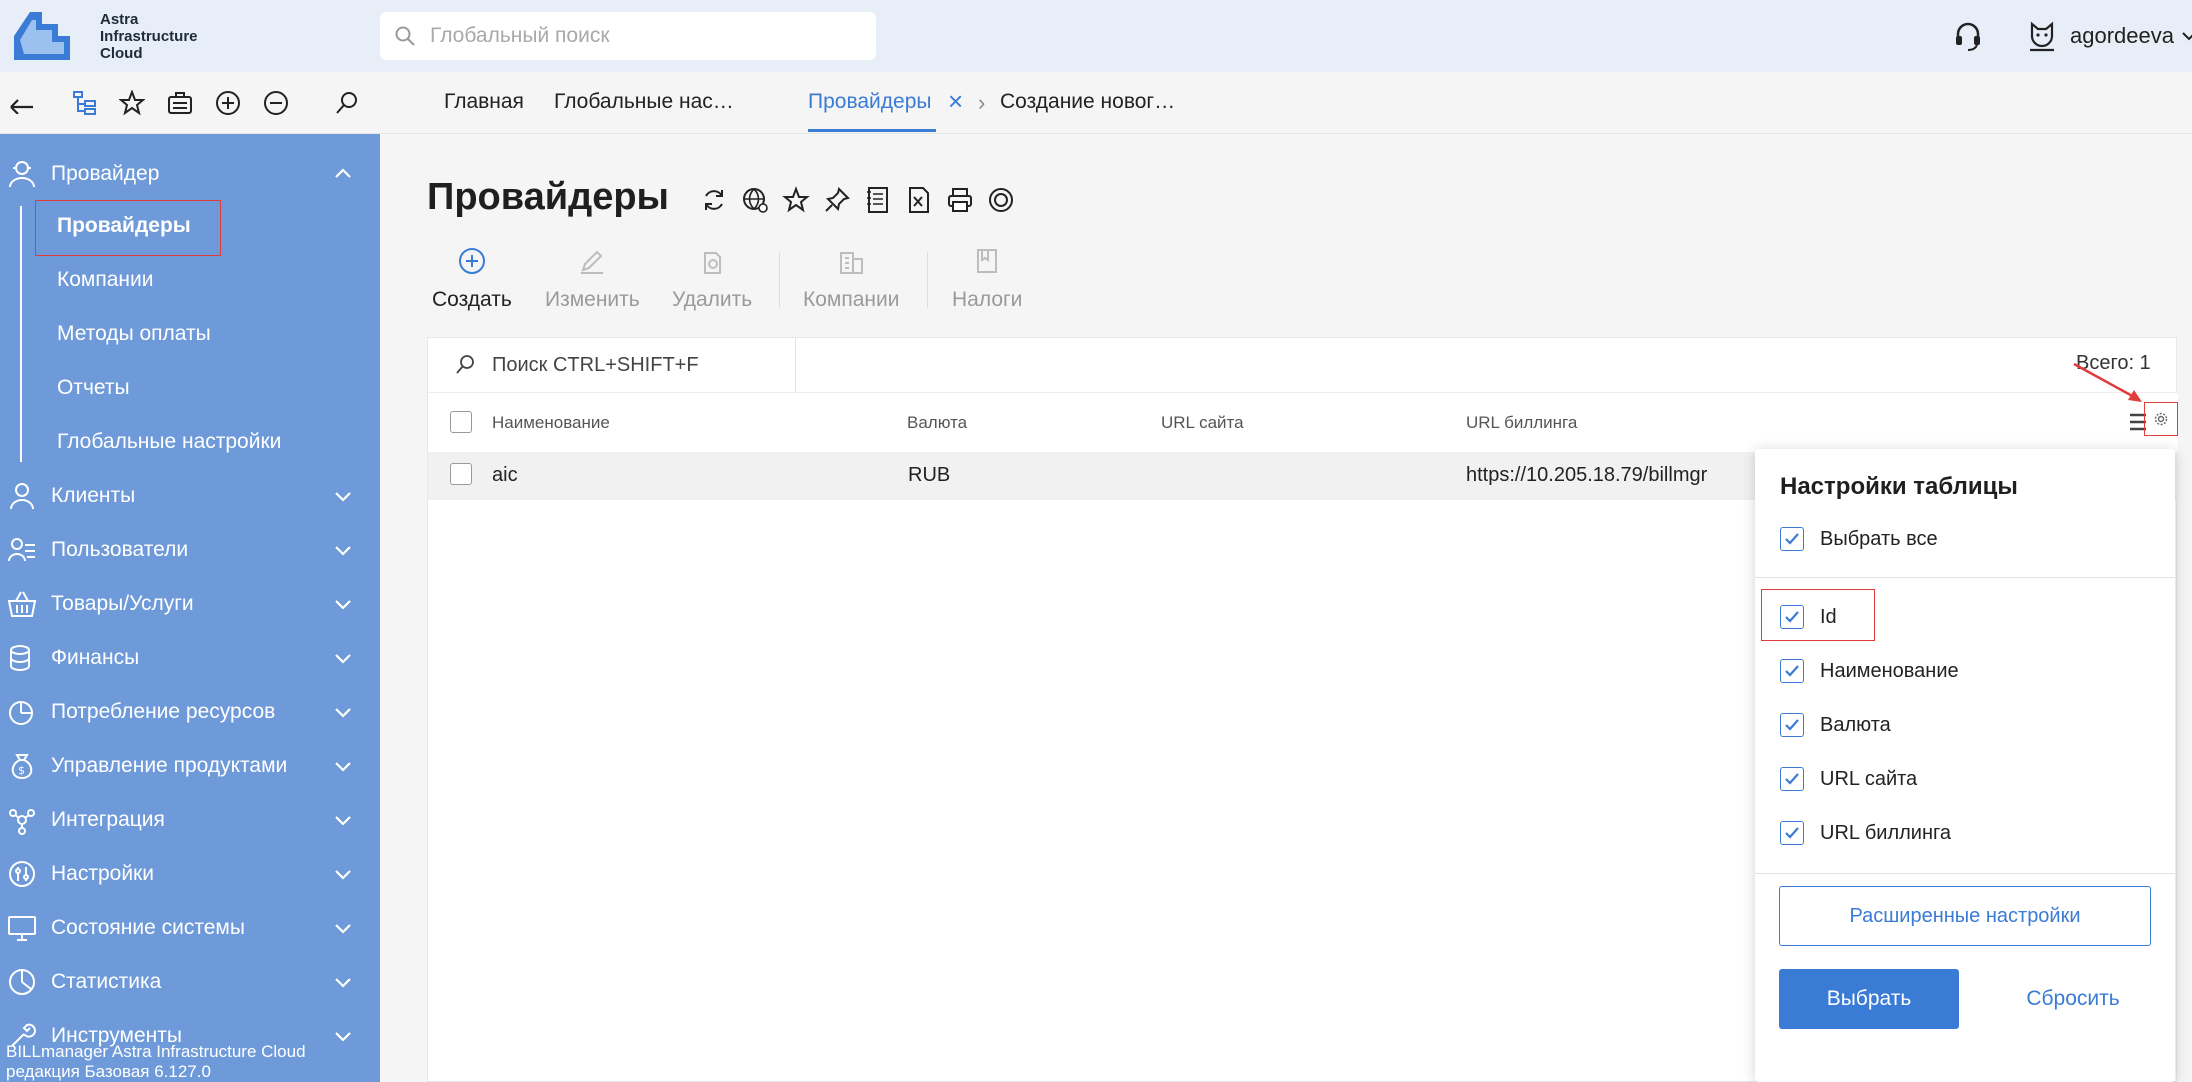  I want to click on briefcase-list-icon, so click(180, 103).